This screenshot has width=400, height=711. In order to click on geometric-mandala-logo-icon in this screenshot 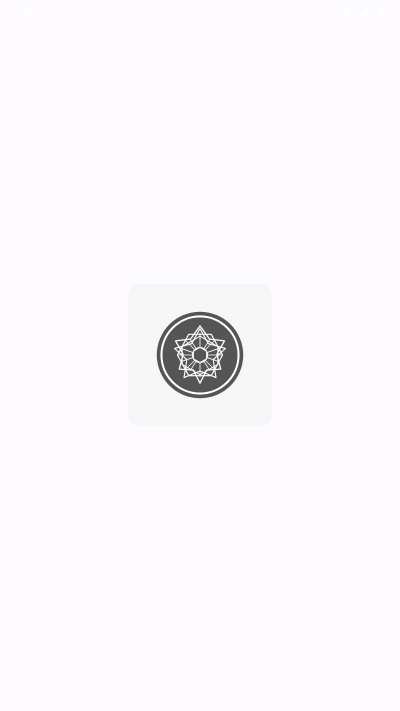, I will do `click(200, 355)`.